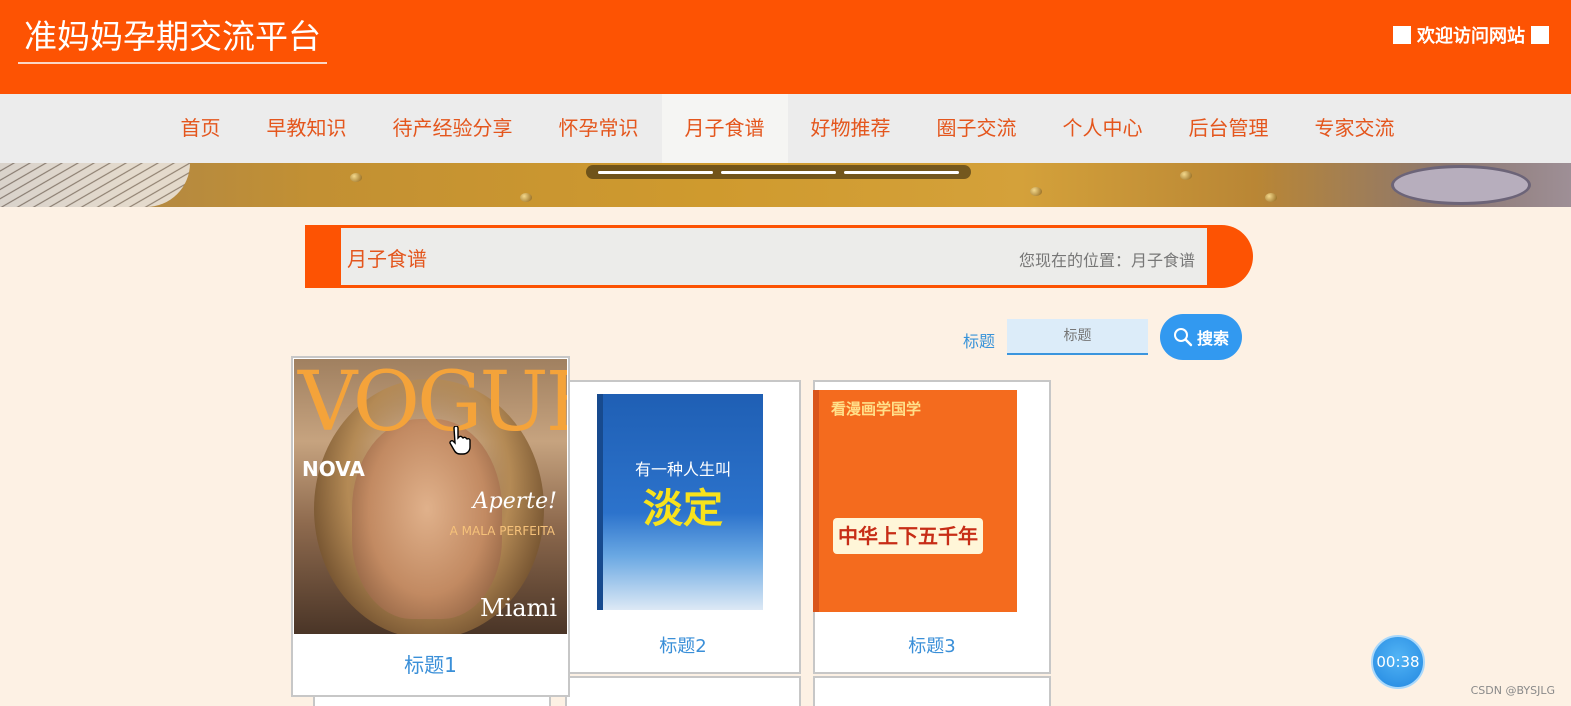 The image size is (1571, 706). I want to click on cover-headline: Miami, so click(518, 608).